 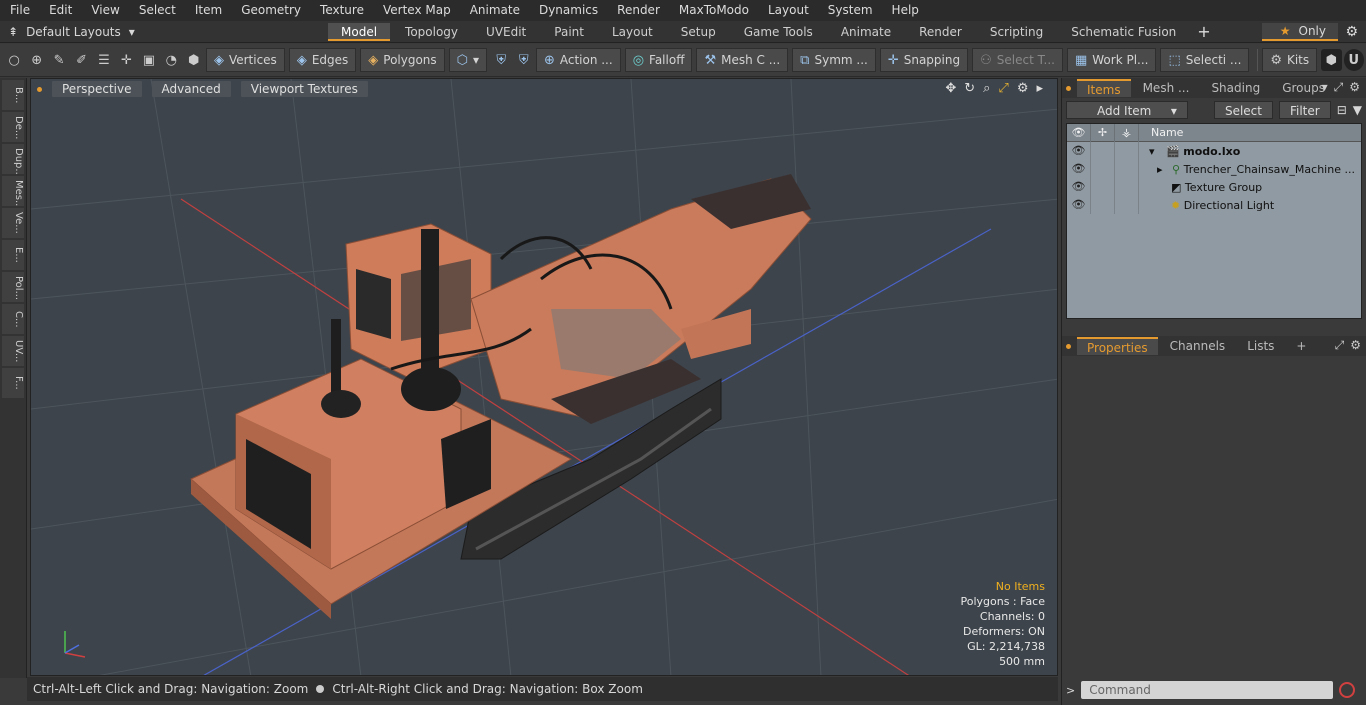 What do you see at coordinates (501, 60) in the screenshot?
I see `shield-icon: ⛨` at bounding box center [501, 60].